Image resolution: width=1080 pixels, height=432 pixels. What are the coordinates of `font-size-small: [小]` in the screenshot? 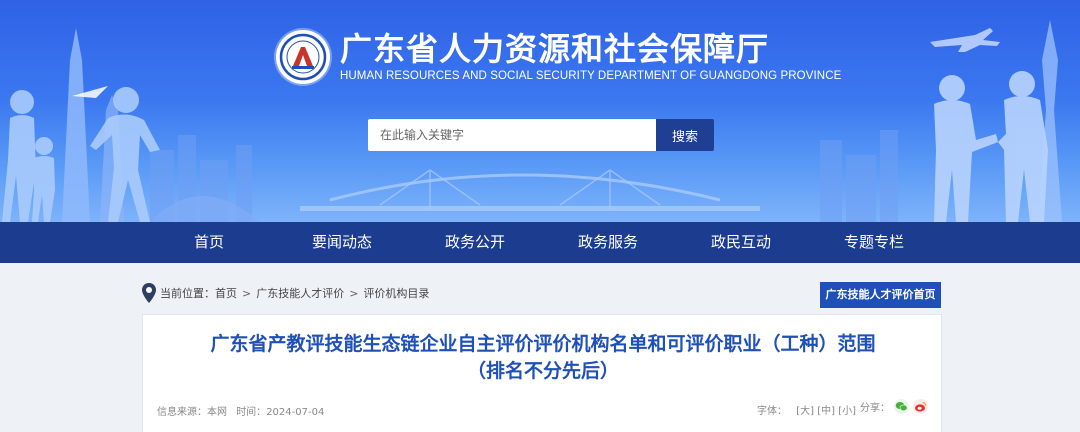 It's located at (847, 411).